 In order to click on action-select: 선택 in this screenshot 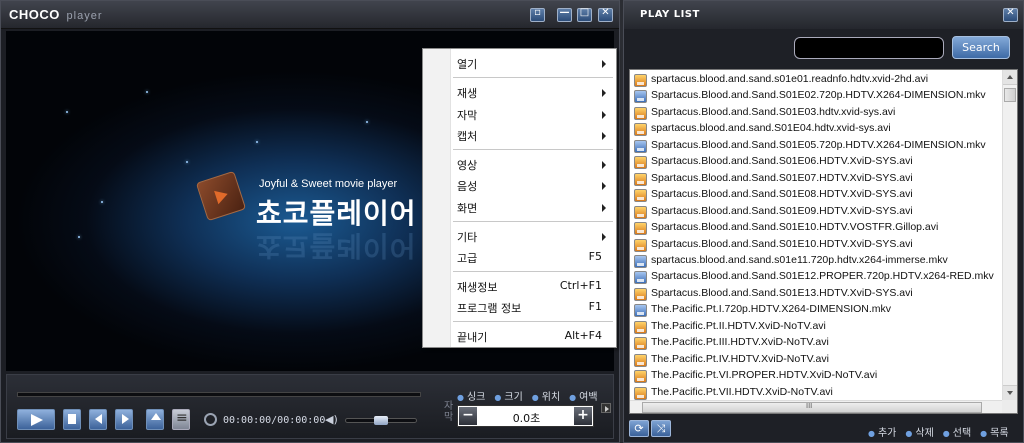, I will do `click(957, 433)`.